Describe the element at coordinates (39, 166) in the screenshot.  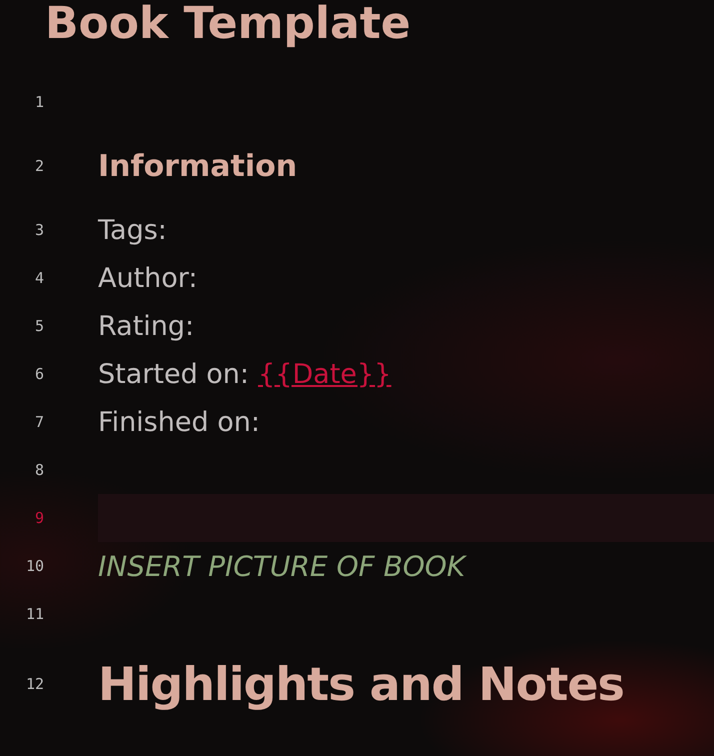
I see `line-number: 2` at that location.